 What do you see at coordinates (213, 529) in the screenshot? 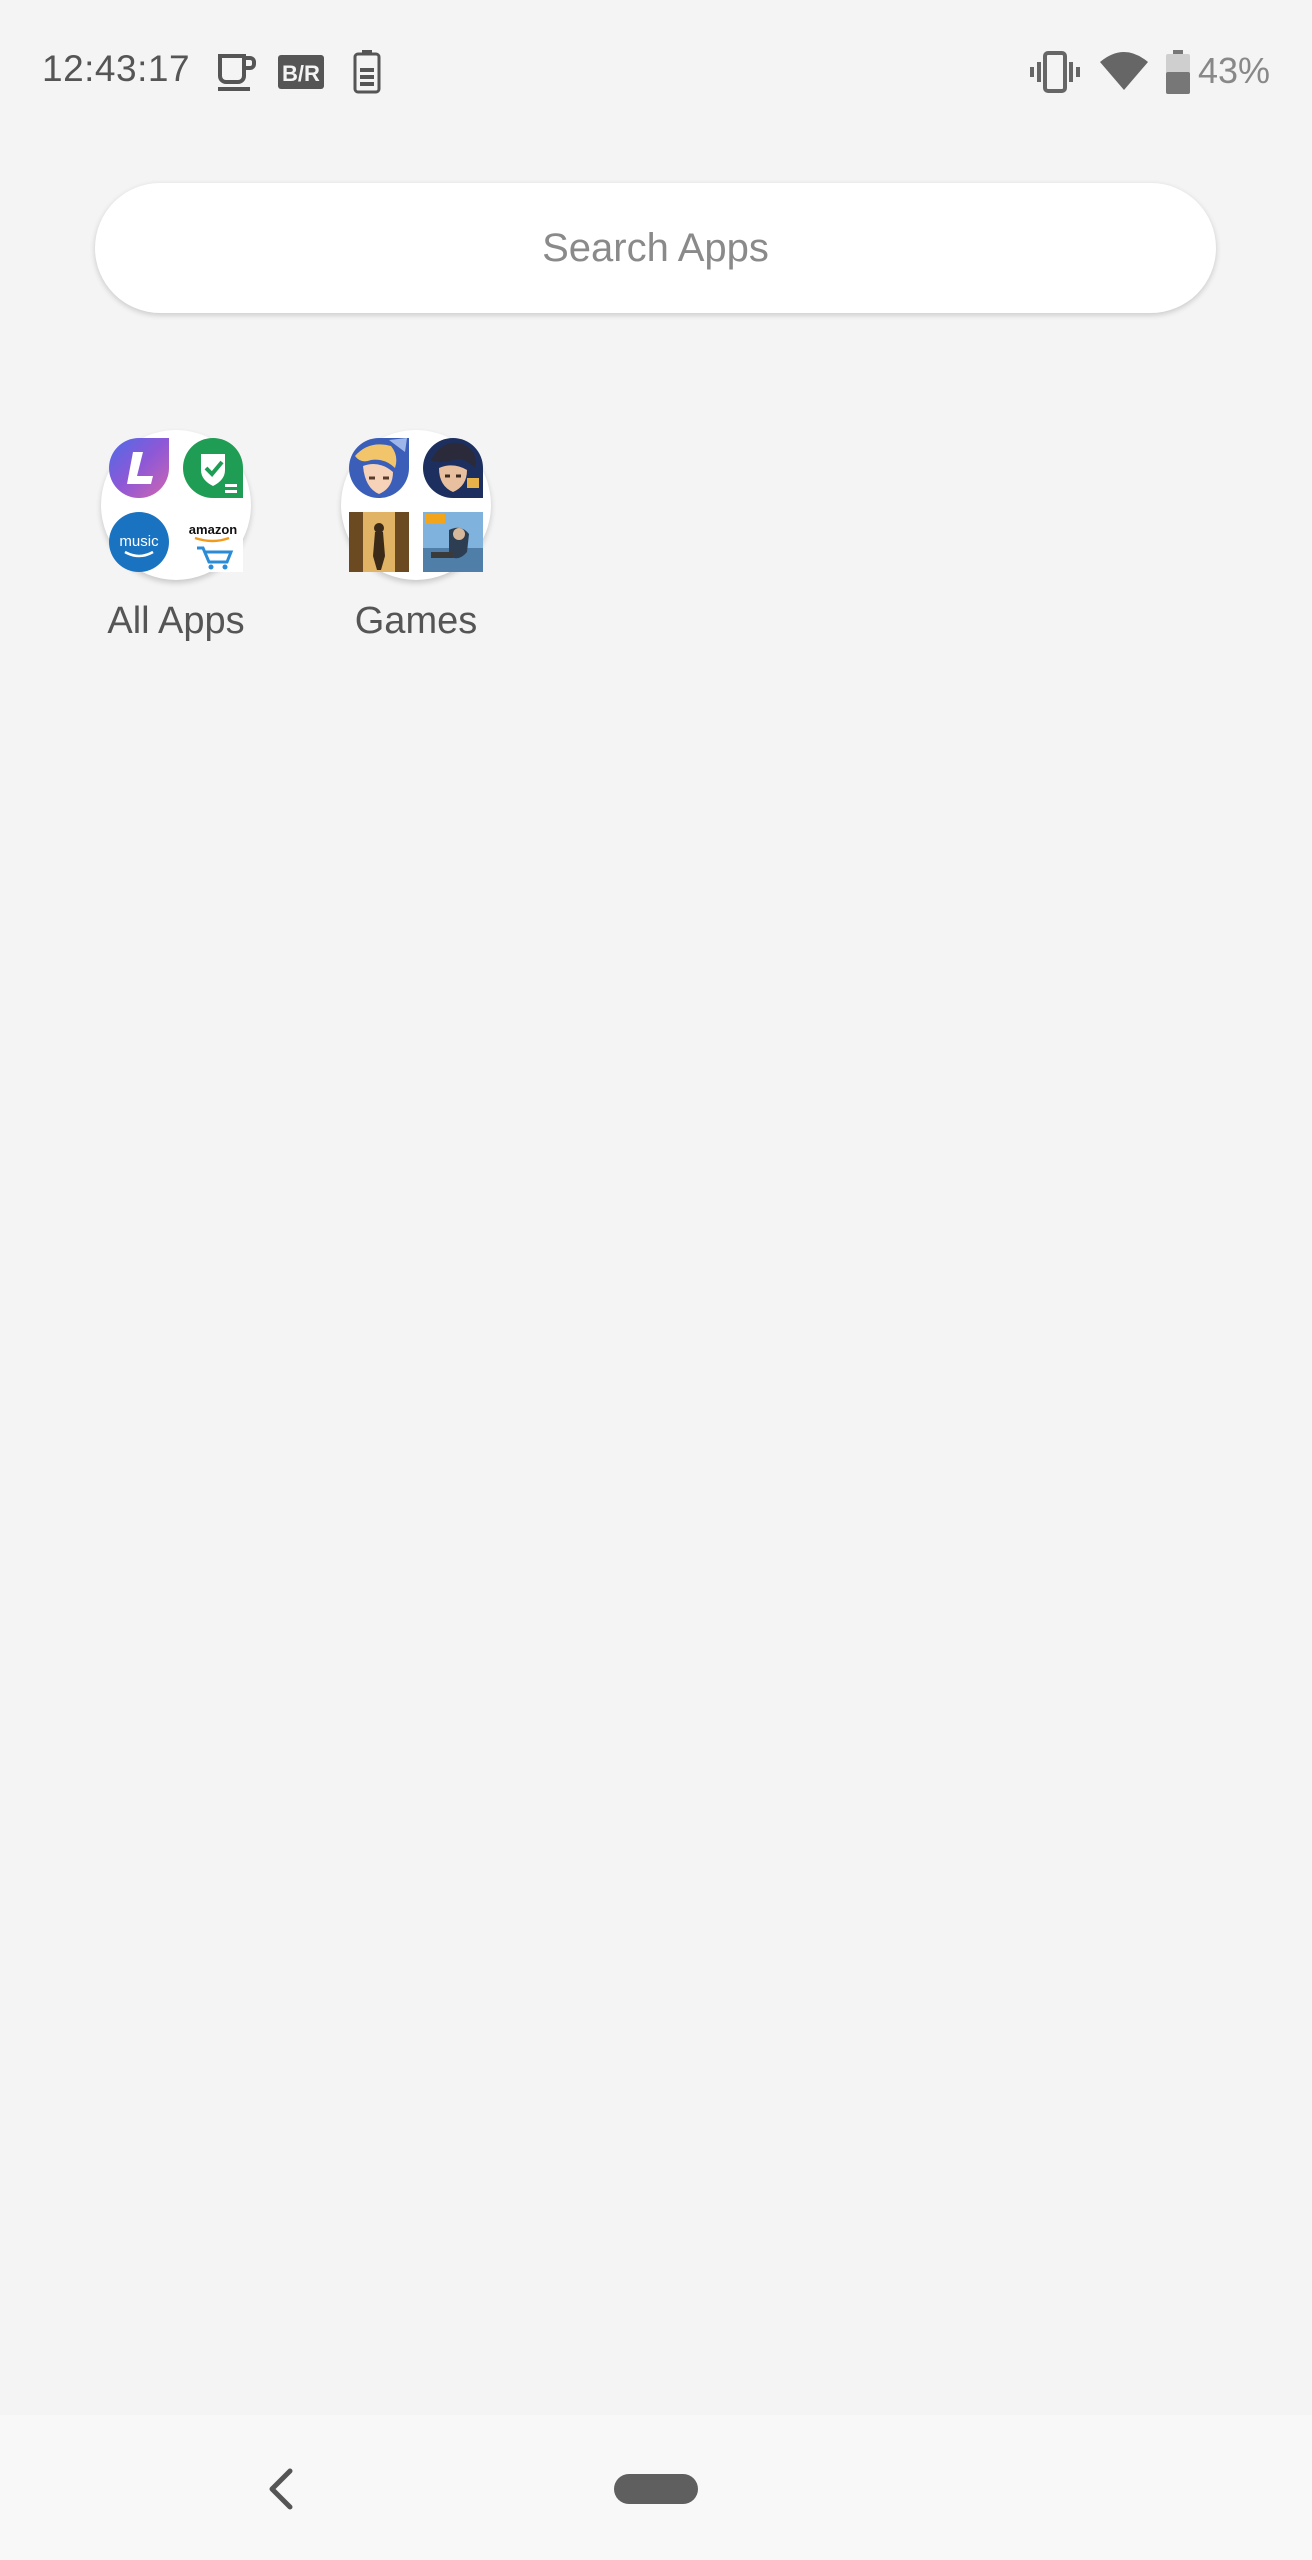
I see `svg-text: amazon` at bounding box center [213, 529].